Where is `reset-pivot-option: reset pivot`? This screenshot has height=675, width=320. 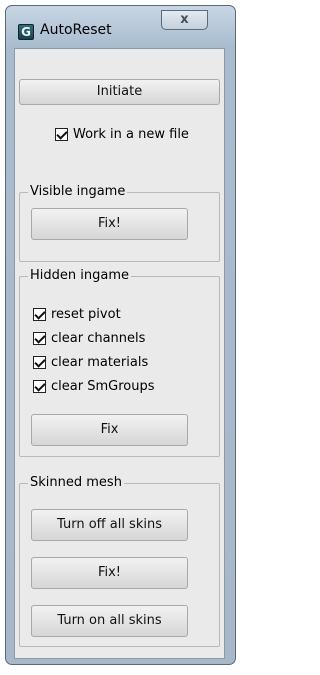 reset-pivot-option: reset pivot is located at coordinates (77, 314).